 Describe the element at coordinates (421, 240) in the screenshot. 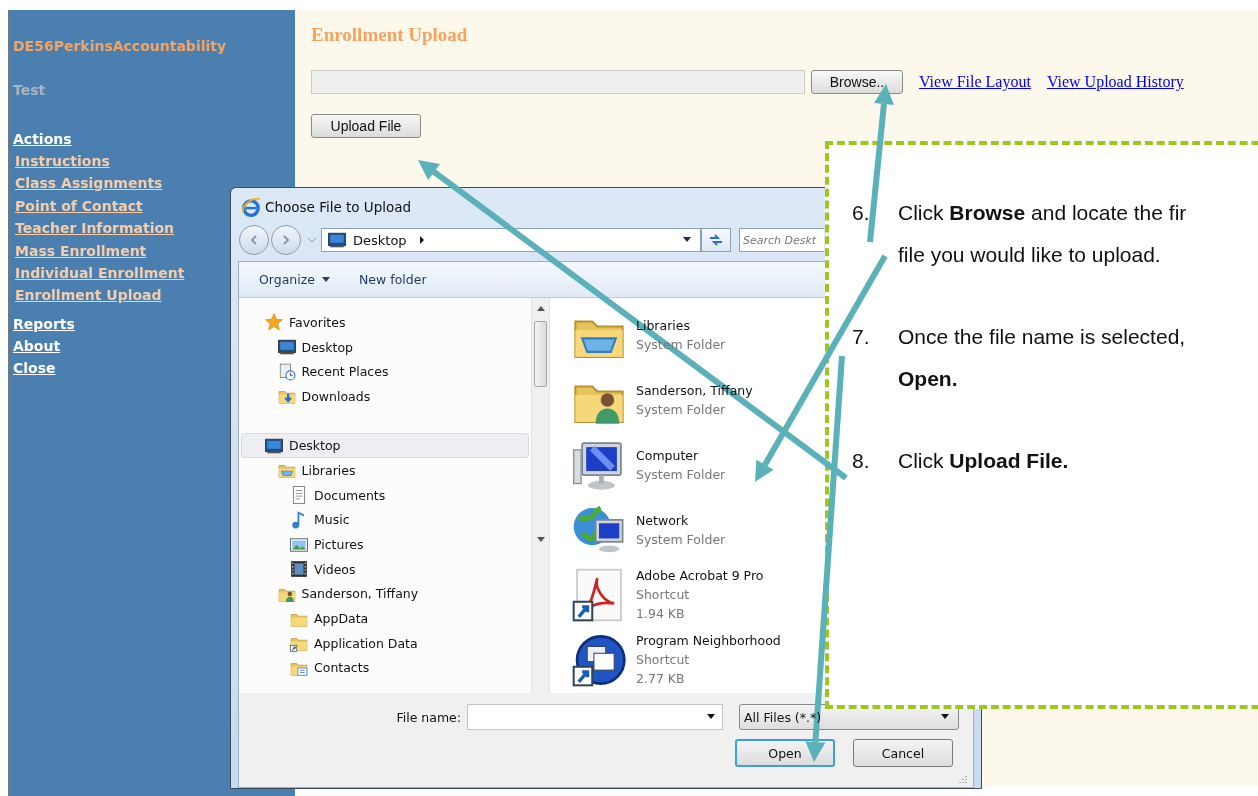

I see `chevron-icon` at that location.